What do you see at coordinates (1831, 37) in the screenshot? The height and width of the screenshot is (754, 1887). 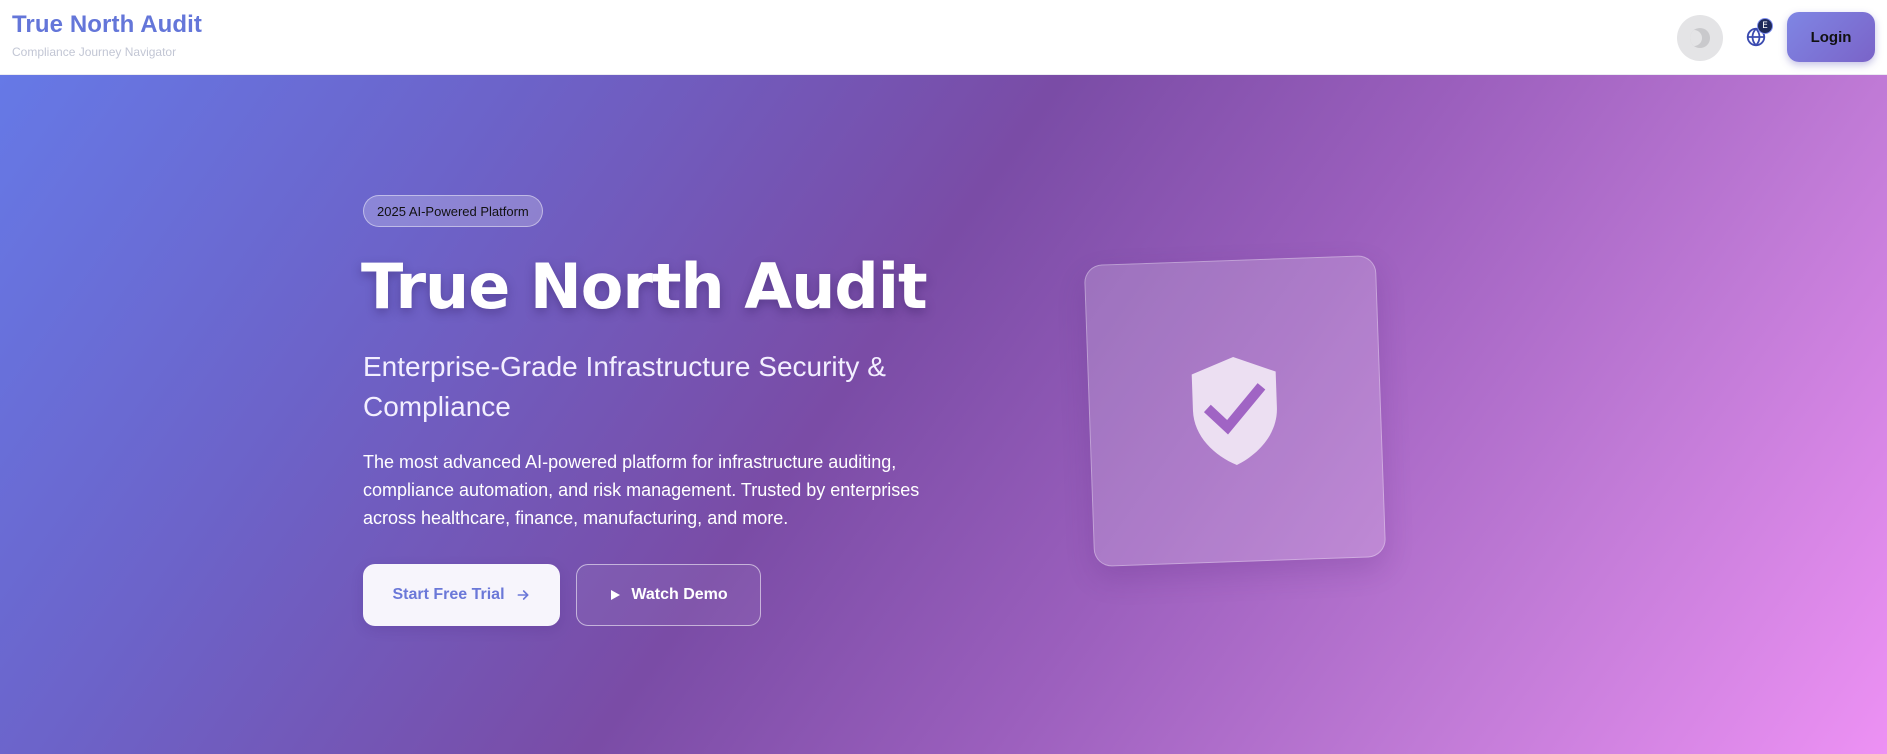 I see `login-button: Login` at bounding box center [1831, 37].